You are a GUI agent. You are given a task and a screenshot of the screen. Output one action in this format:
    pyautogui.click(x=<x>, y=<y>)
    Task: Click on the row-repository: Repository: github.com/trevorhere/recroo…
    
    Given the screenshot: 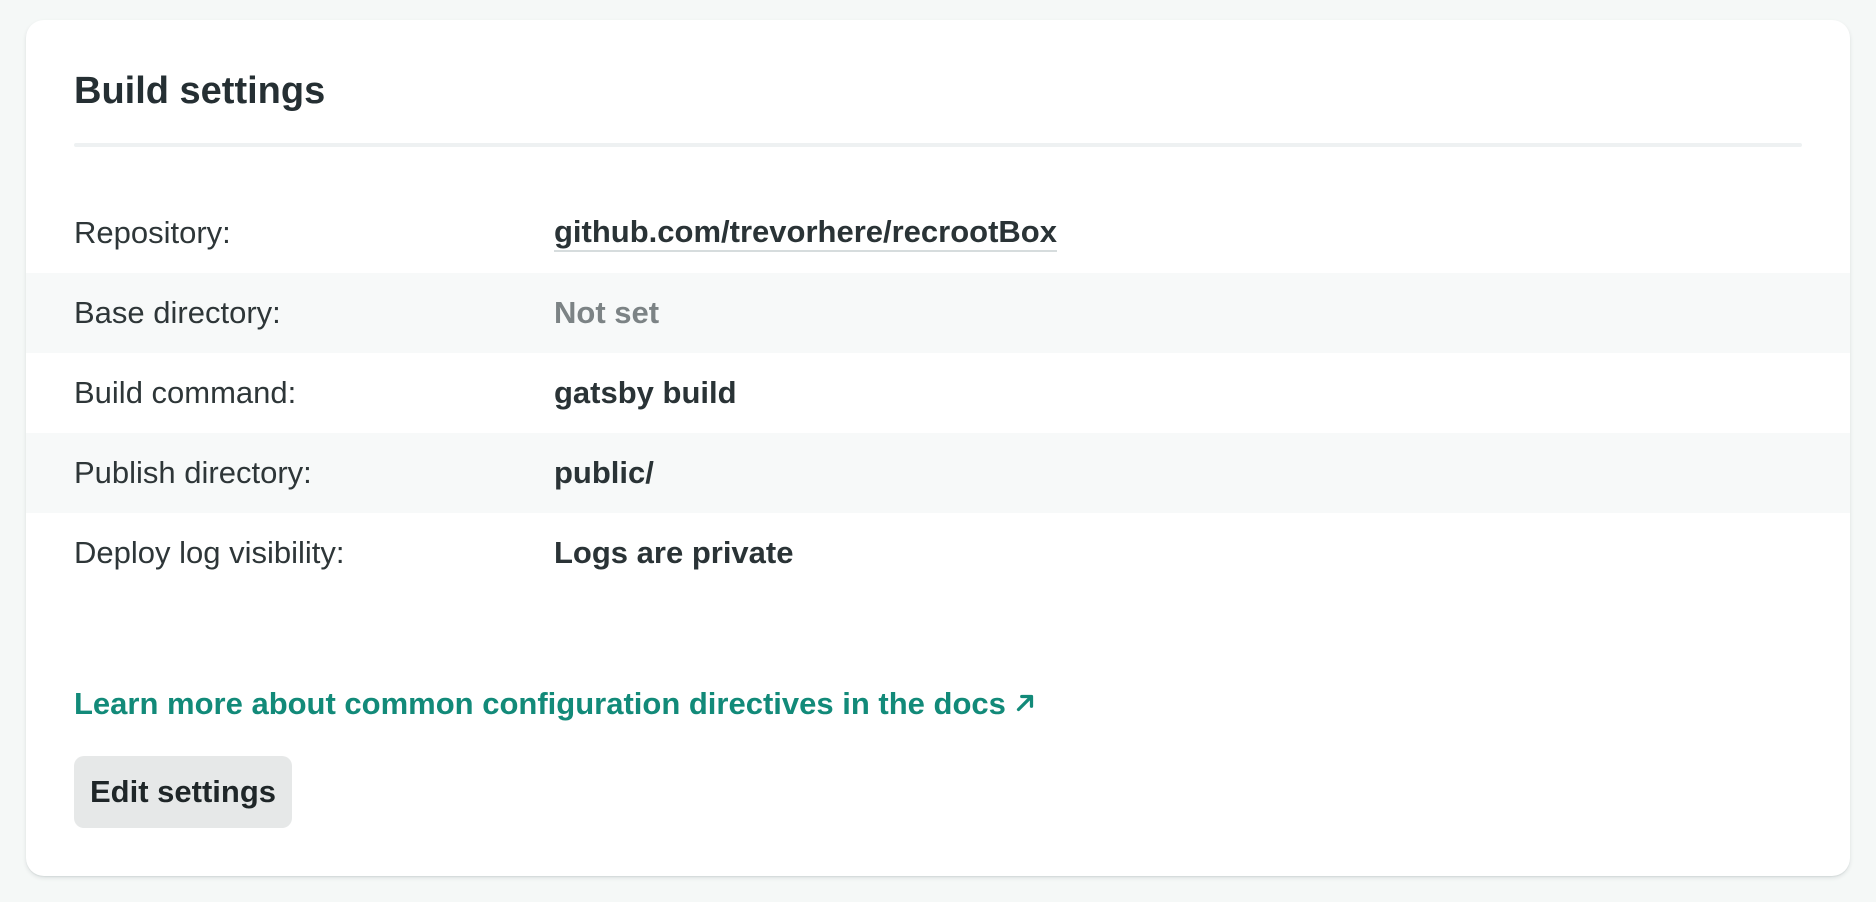 What is the action you would take?
    pyautogui.click(x=938, y=233)
    